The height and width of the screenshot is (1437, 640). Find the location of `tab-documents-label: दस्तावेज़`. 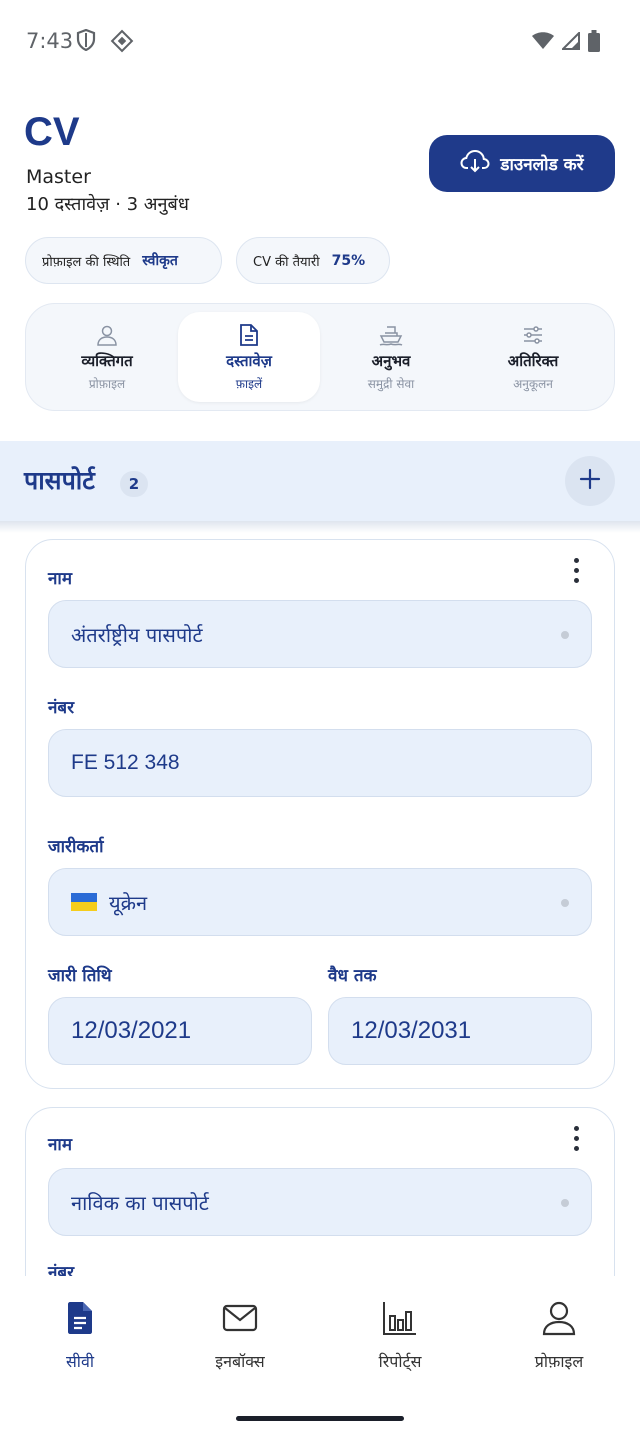

tab-documents-label: दस्तावेज़ is located at coordinates (249, 360).